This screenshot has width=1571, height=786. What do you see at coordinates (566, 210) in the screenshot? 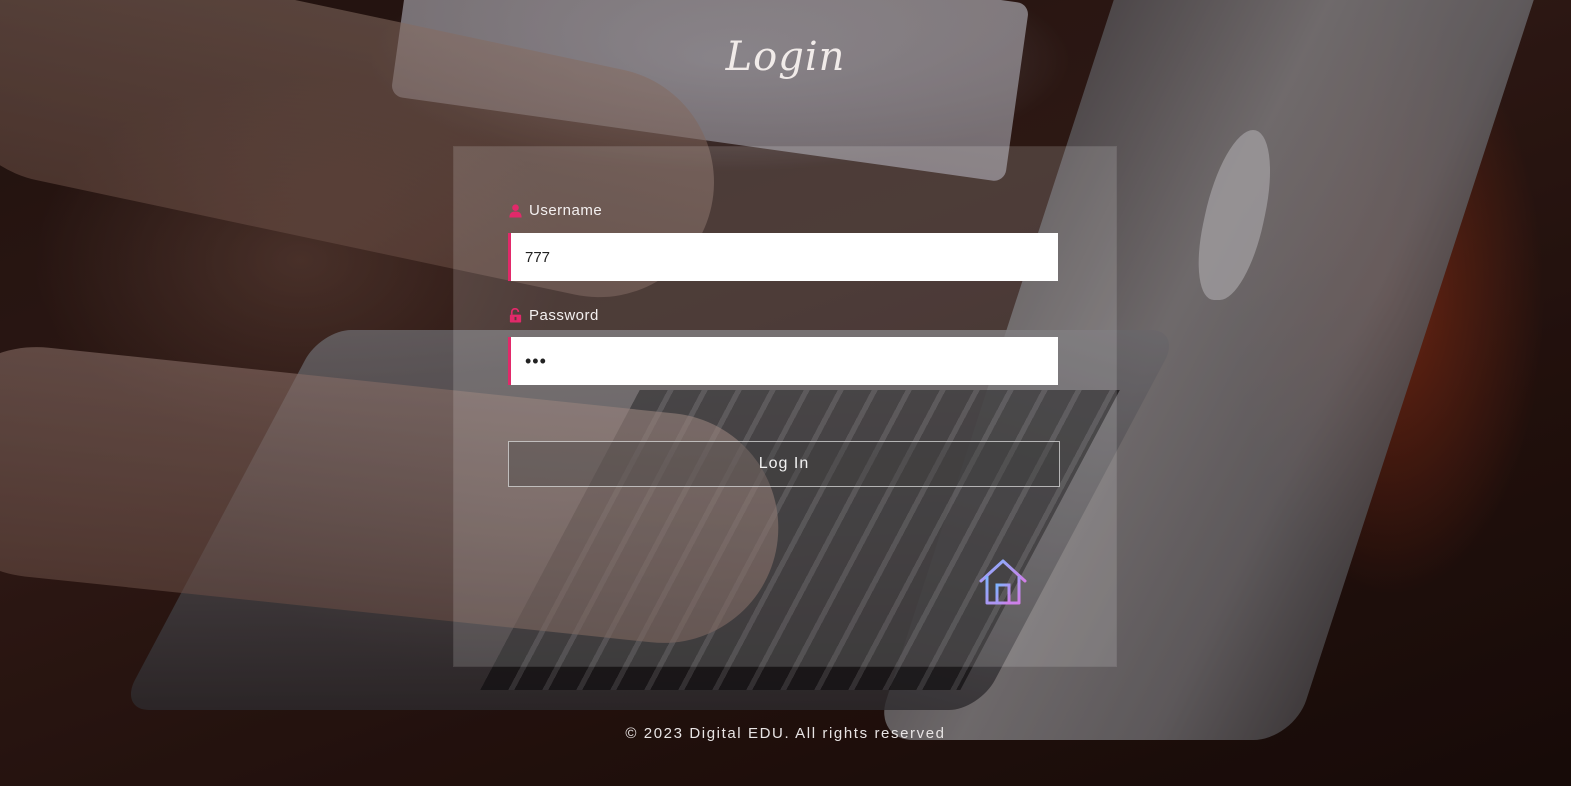
I see `username-label-text: Username` at bounding box center [566, 210].